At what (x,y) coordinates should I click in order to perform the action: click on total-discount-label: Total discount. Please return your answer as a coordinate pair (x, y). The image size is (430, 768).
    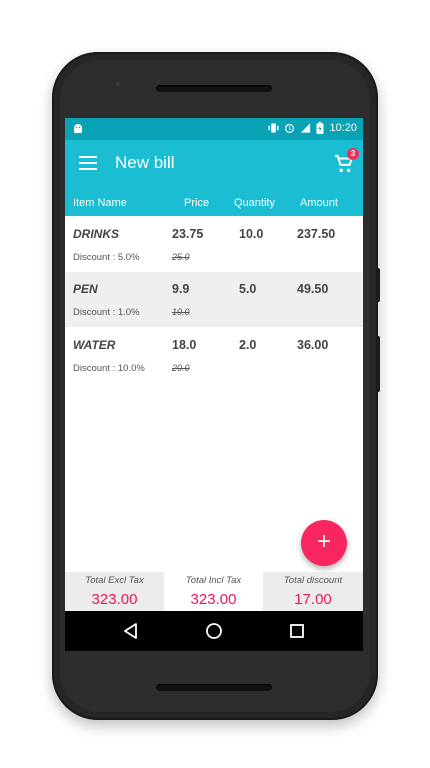
    Looking at the image, I should click on (313, 580).